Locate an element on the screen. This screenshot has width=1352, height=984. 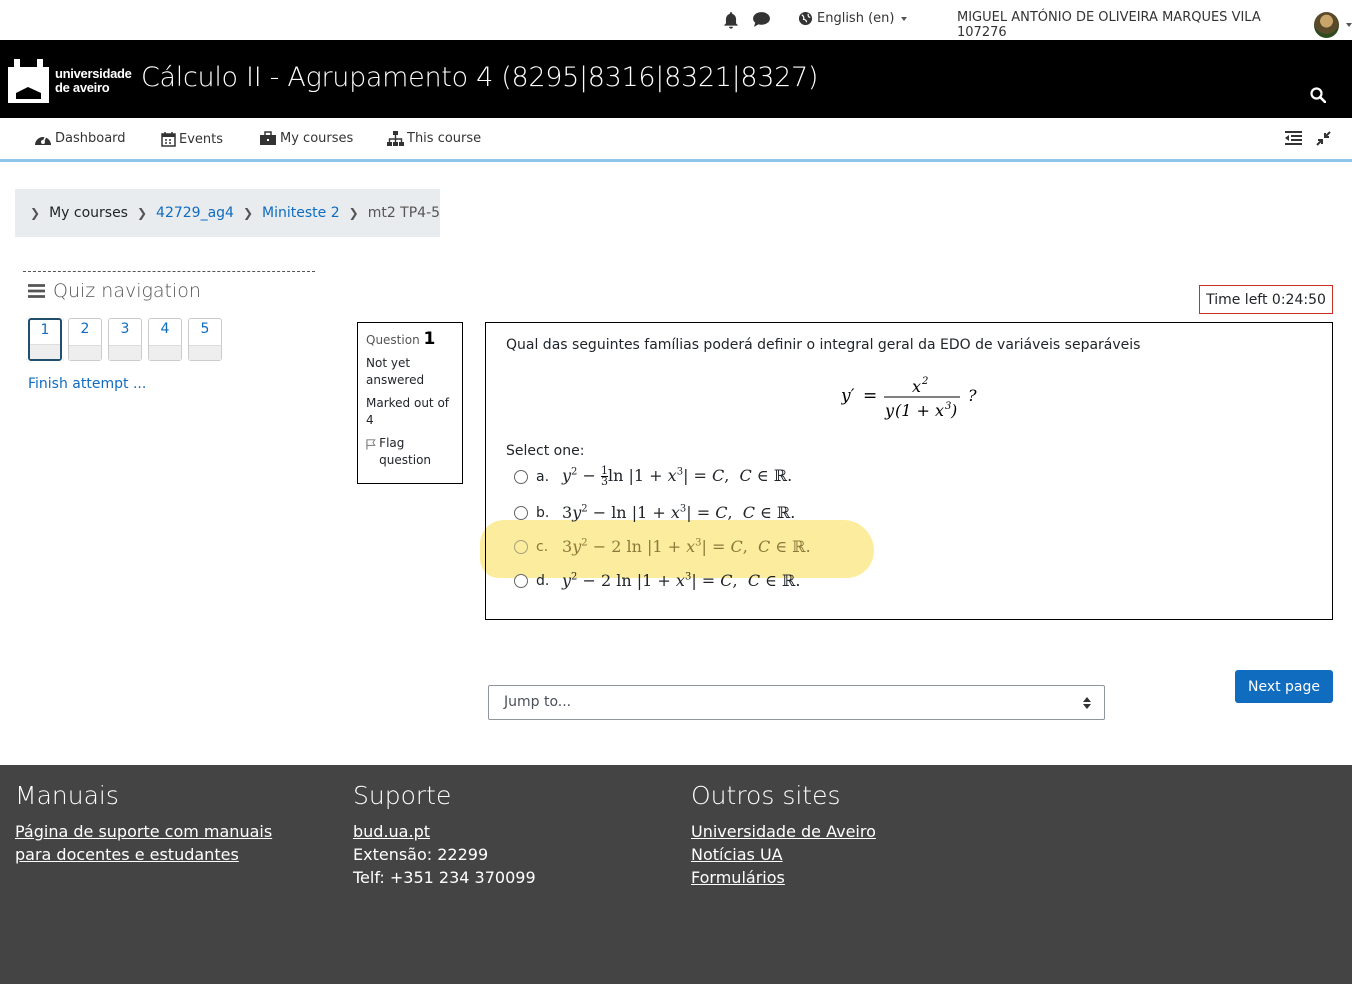
radio-a is located at coordinates (521, 476).